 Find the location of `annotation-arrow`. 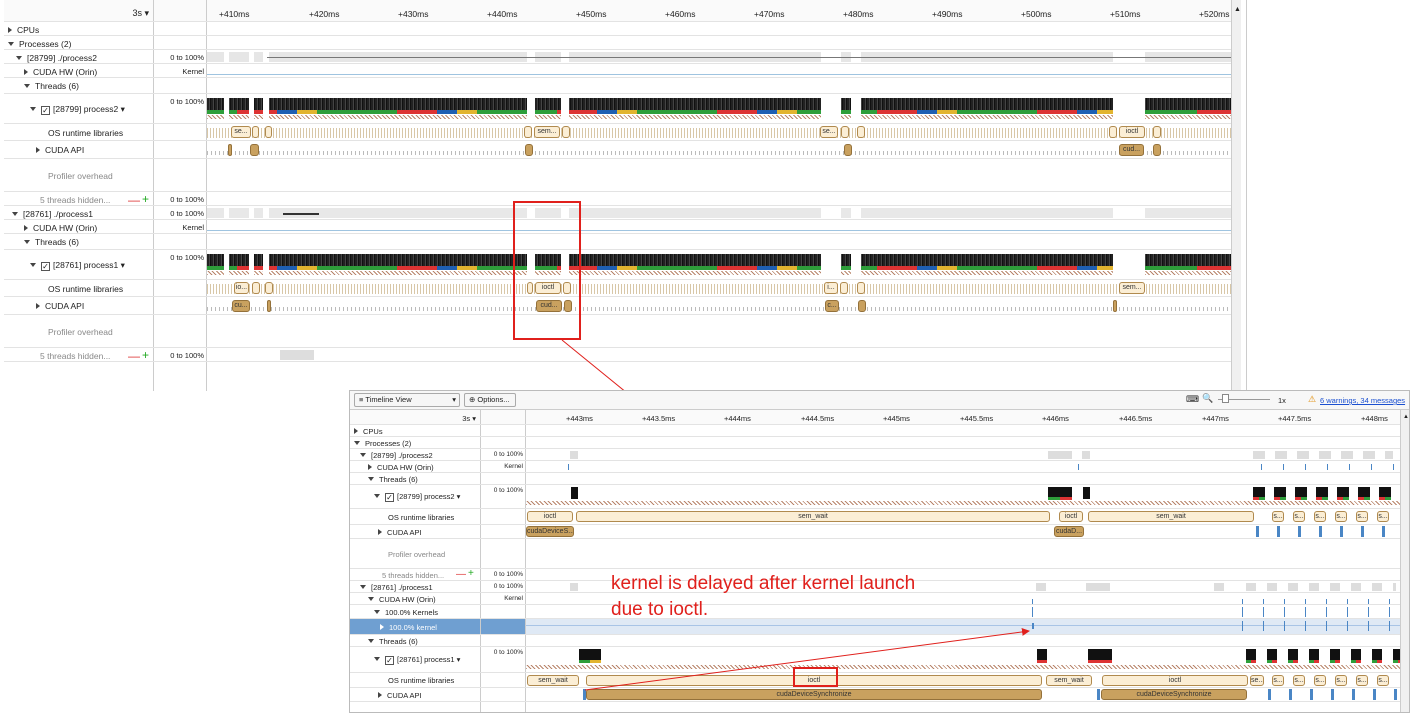

annotation-arrow is located at coordinates (807, 659).